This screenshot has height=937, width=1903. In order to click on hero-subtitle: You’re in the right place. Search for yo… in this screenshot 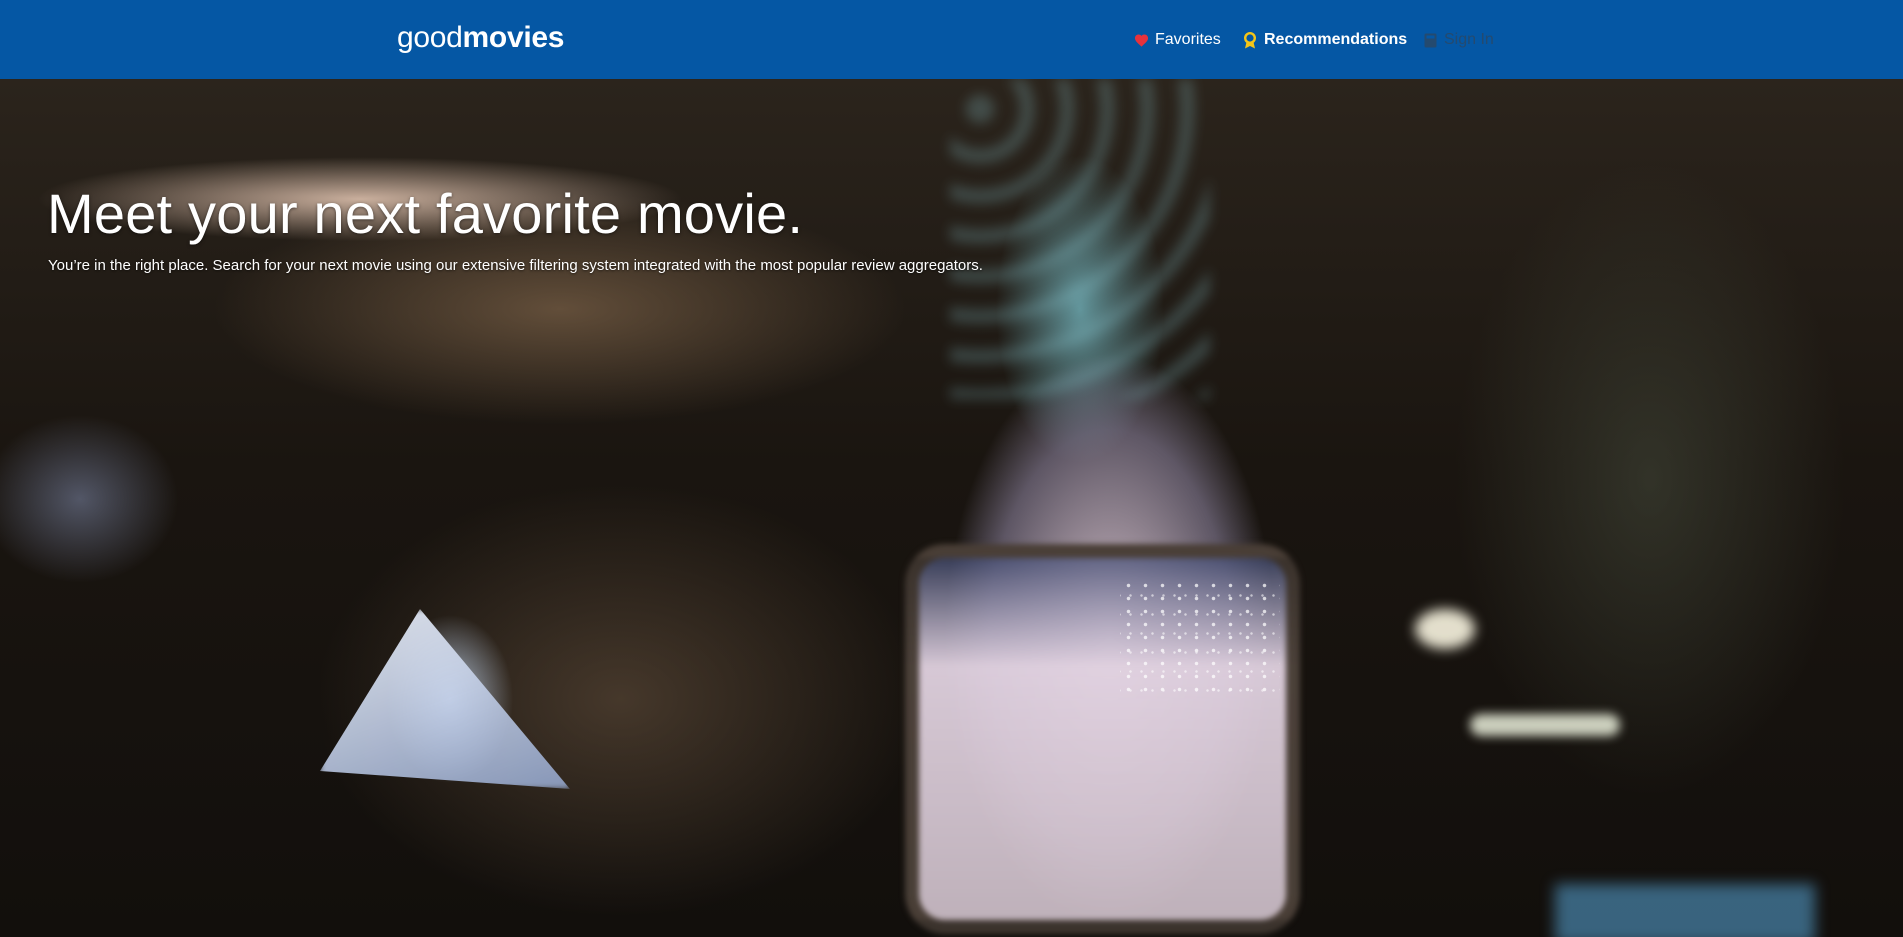, I will do `click(515, 265)`.